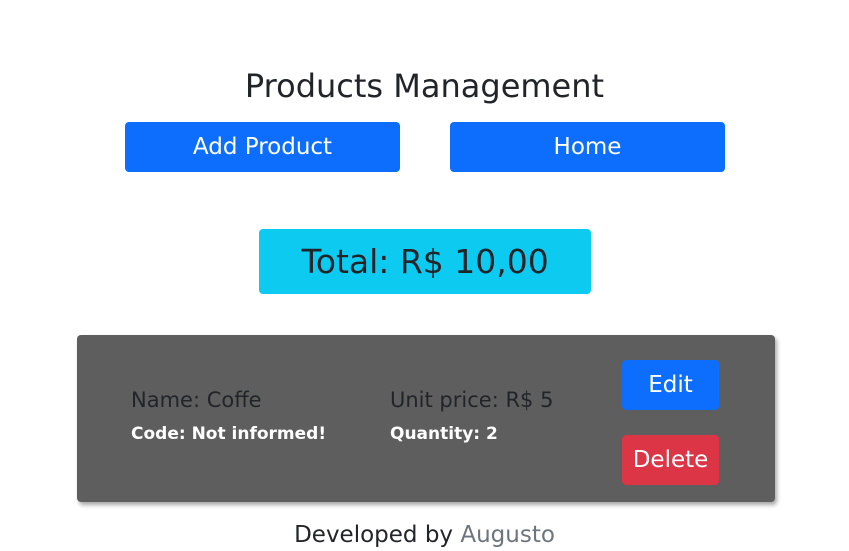 Image resolution: width=849 pixels, height=551 pixels. Describe the element at coordinates (472, 400) in the screenshot. I see `product-unit-price: Unit price: R$ 5` at that location.